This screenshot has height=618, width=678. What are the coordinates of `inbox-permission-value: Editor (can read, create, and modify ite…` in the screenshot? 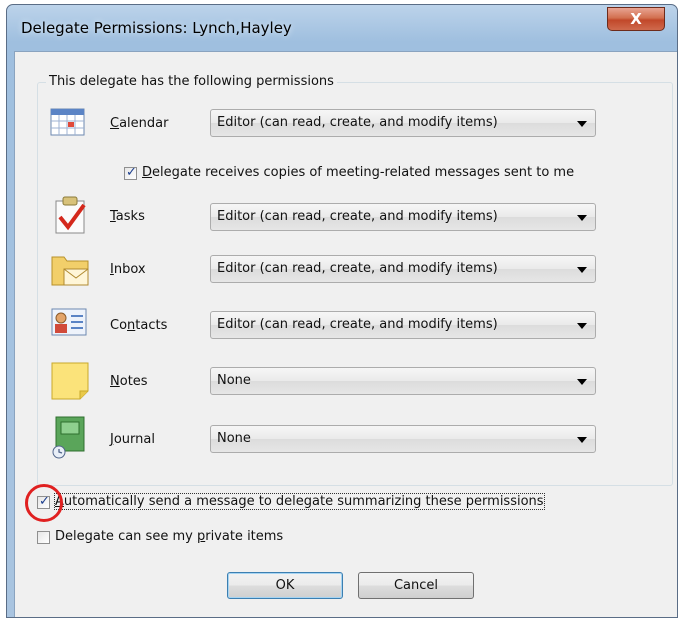 It's located at (357, 268).